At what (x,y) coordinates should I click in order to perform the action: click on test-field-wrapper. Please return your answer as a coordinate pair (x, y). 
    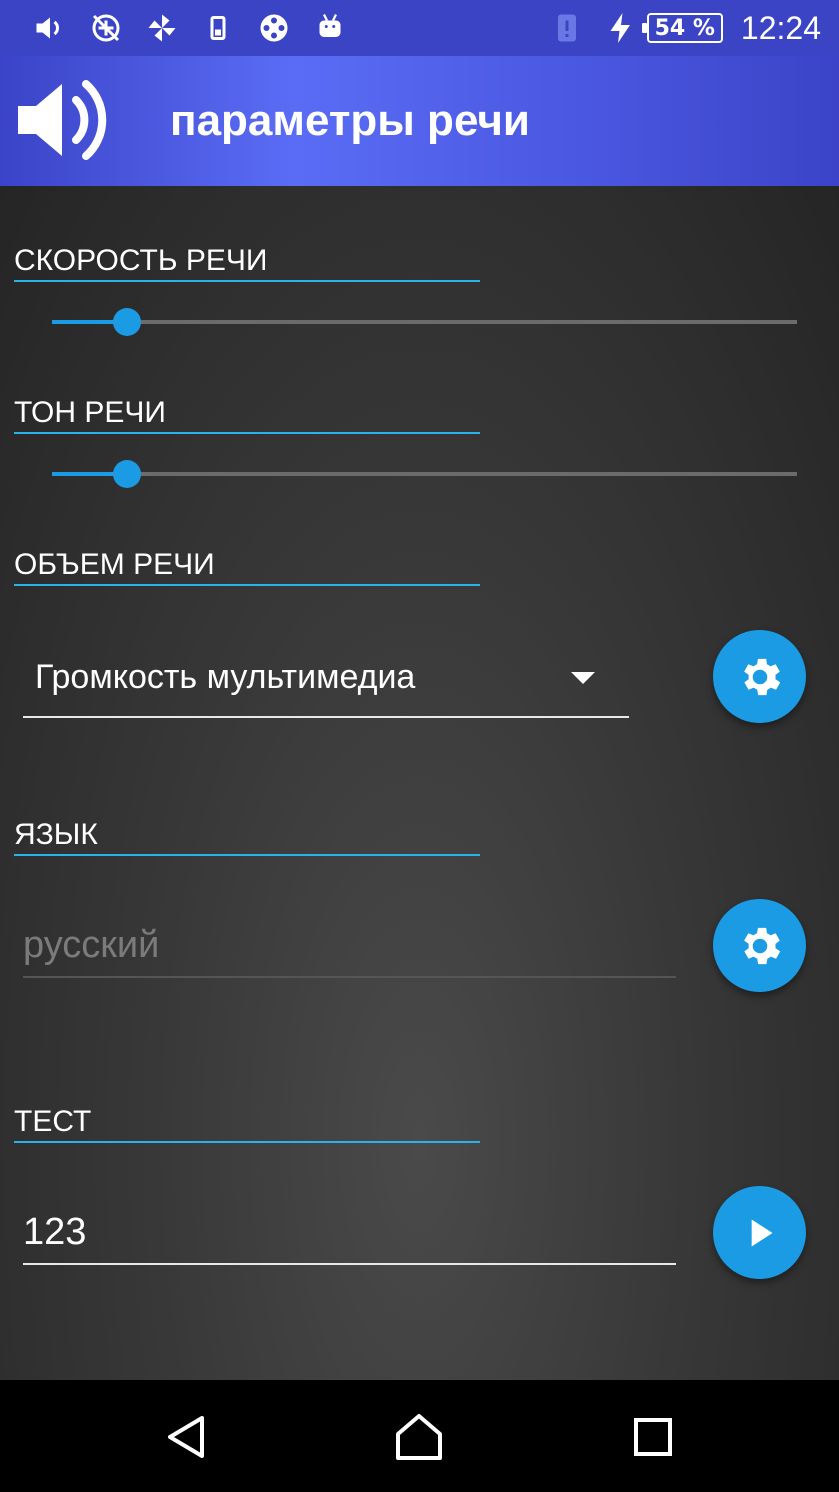
    Looking at the image, I should click on (349, 1233).